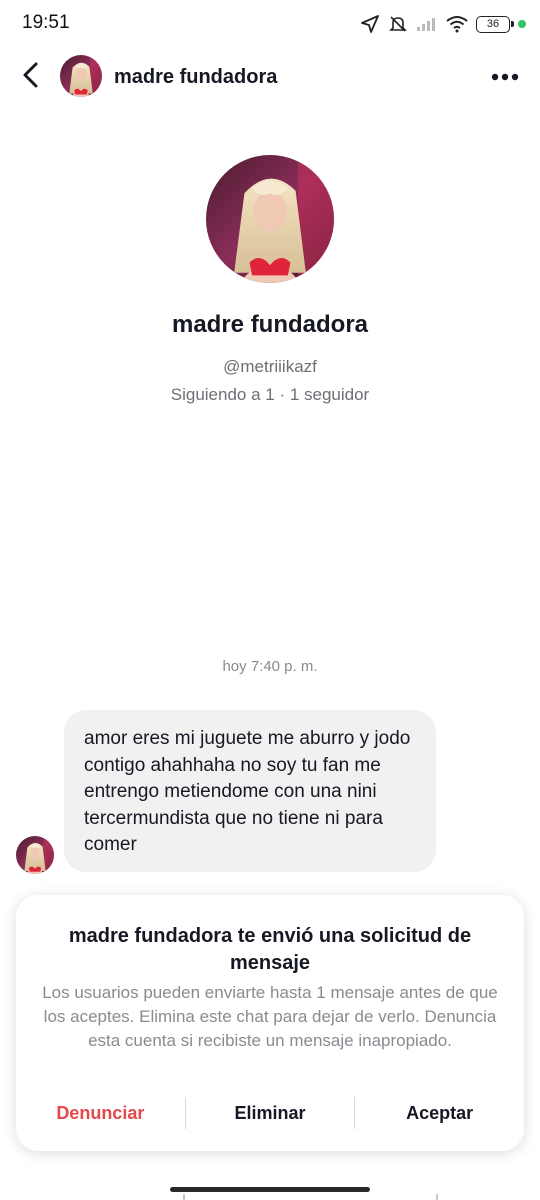 The image size is (540, 1200). Describe the element at coordinates (398, 24) in the screenshot. I see `bell-muted-icon` at that location.